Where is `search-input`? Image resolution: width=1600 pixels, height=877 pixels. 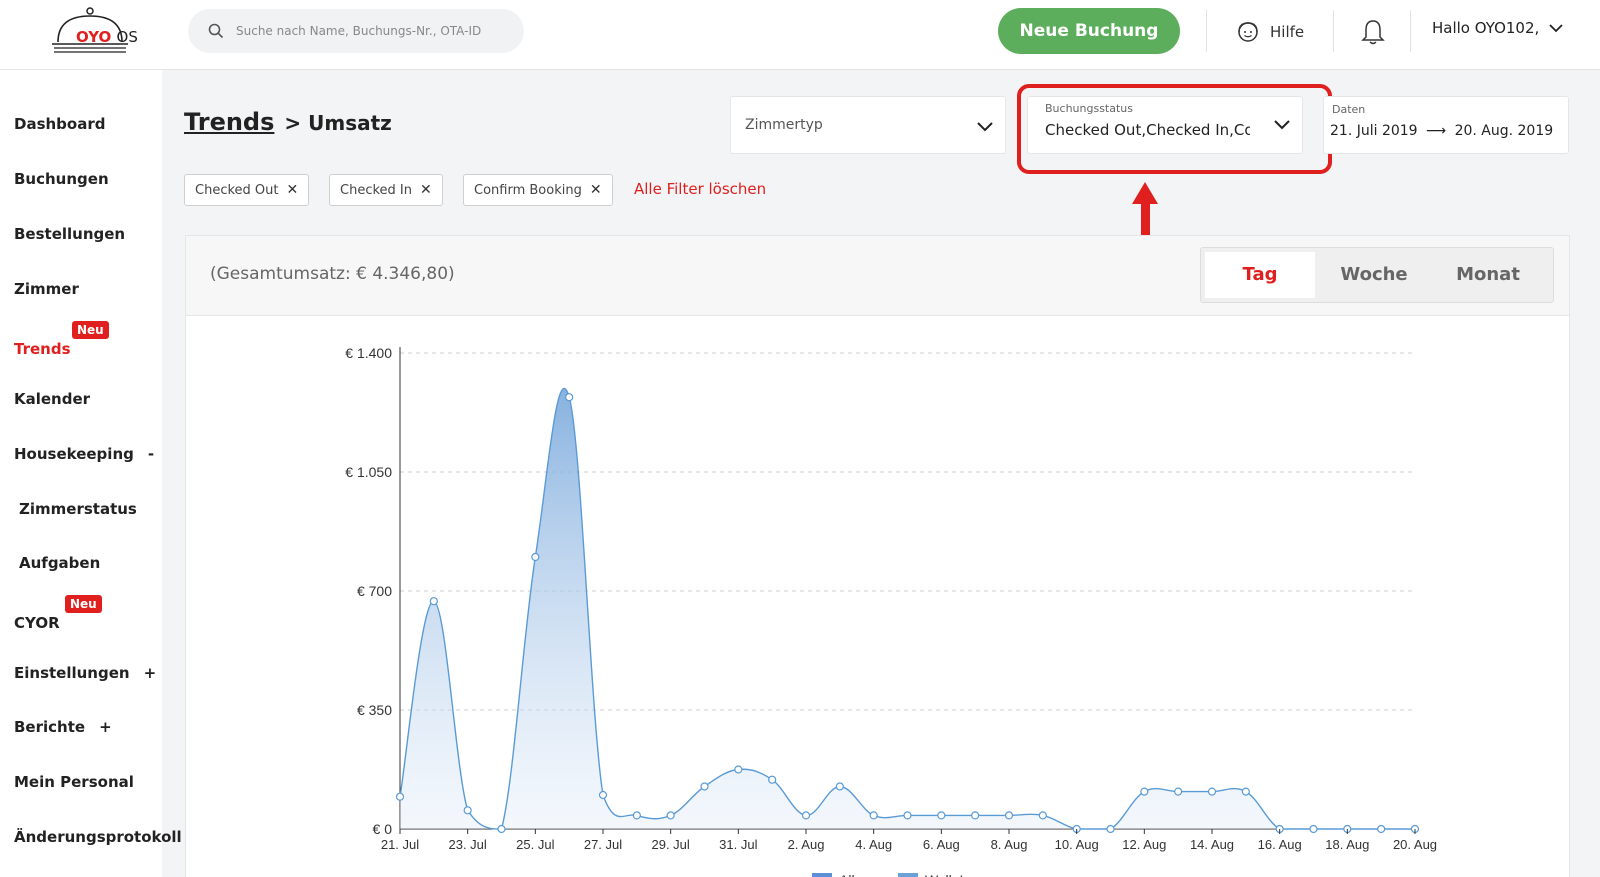
search-input is located at coordinates (376, 31).